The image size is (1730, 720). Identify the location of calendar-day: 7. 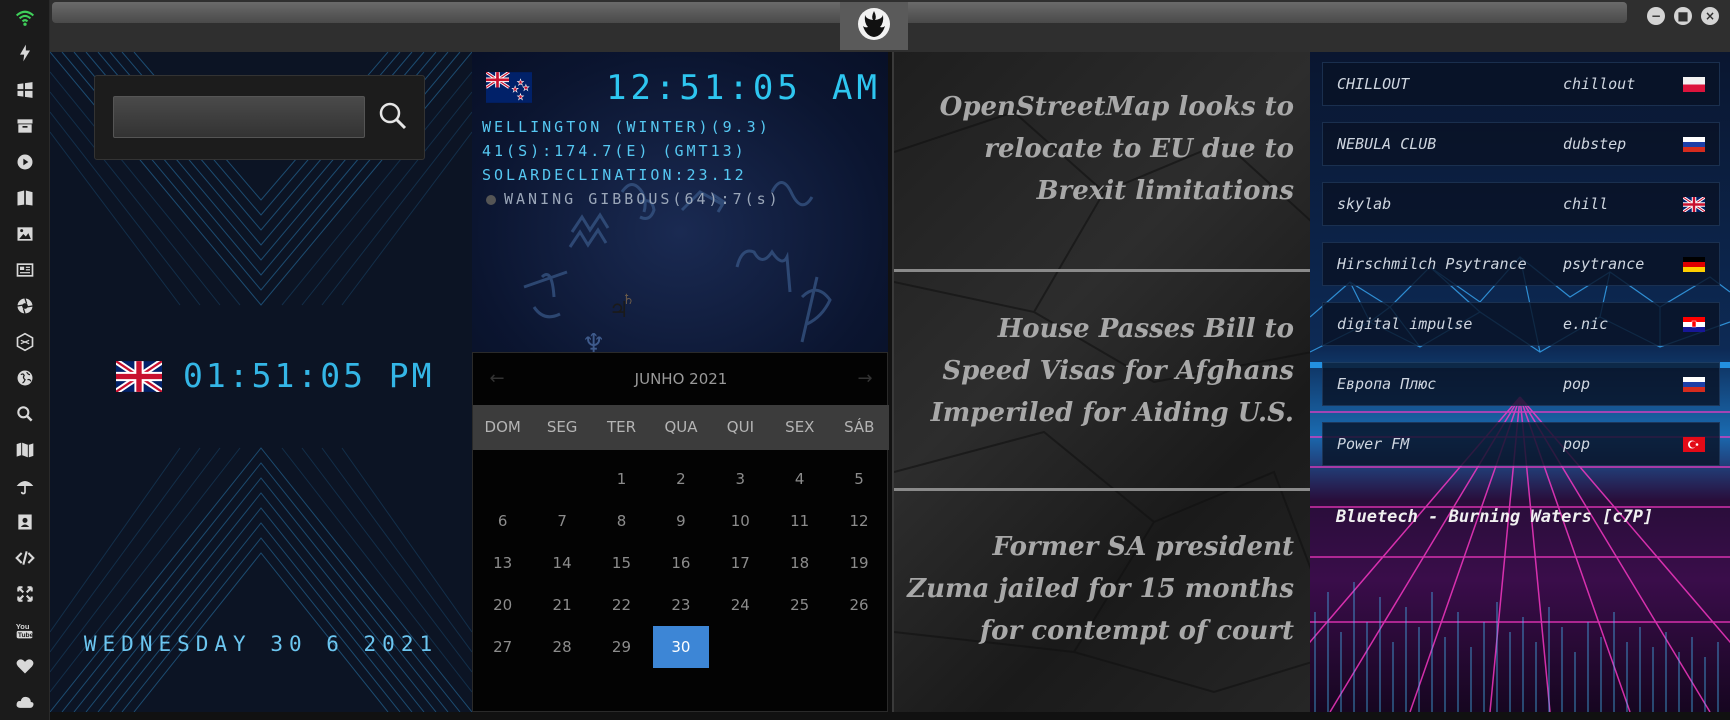
(561, 521).